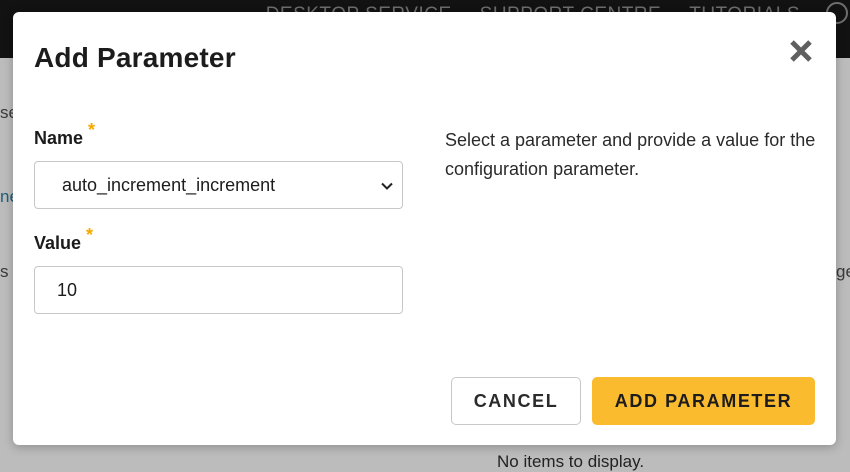 This screenshot has height=472, width=850. I want to click on close-button, so click(801, 51).